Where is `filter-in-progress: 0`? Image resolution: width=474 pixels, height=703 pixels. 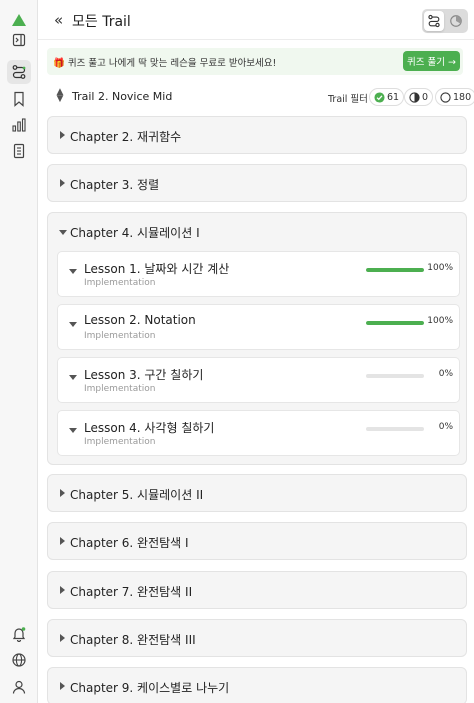 filter-in-progress: 0 is located at coordinates (419, 97).